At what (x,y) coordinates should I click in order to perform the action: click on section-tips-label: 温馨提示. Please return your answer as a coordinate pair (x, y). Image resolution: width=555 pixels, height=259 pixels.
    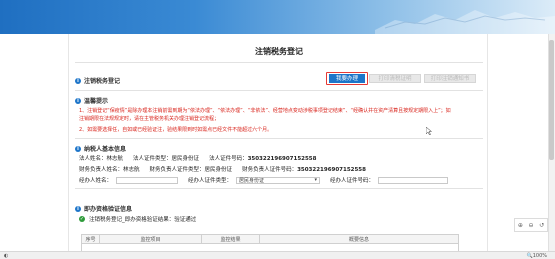
    Looking at the image, I should click on (96, 101).